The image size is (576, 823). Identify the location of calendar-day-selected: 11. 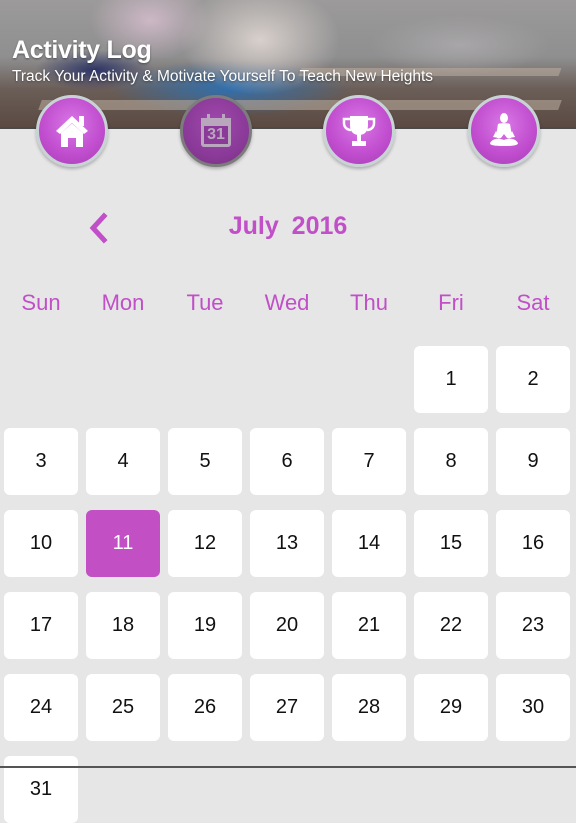
(123, 543).